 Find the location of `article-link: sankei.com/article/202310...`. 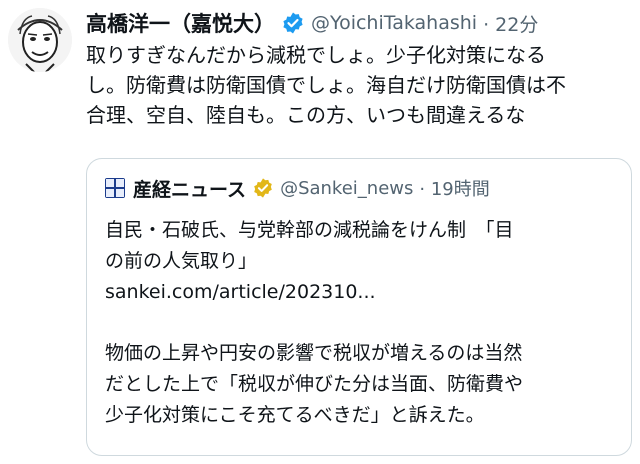

article-link: sankei.com/article/202310... is located at coordinates (360, 292).